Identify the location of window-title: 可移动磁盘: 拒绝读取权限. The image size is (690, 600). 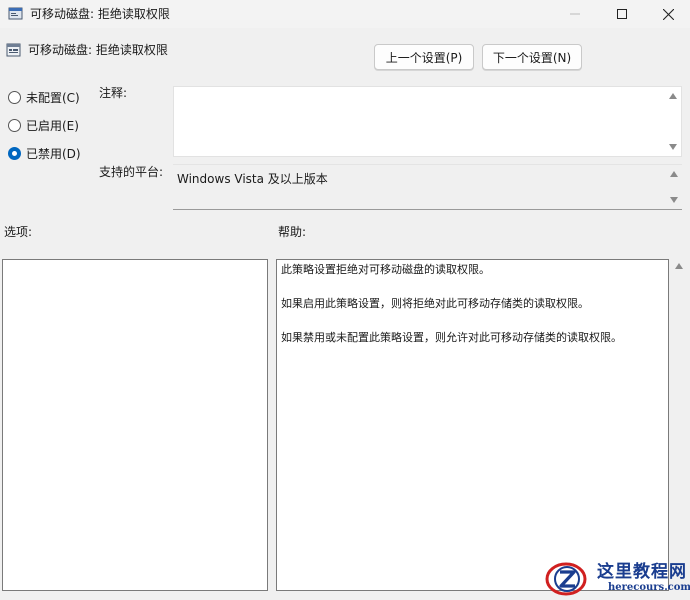
(100, 14).